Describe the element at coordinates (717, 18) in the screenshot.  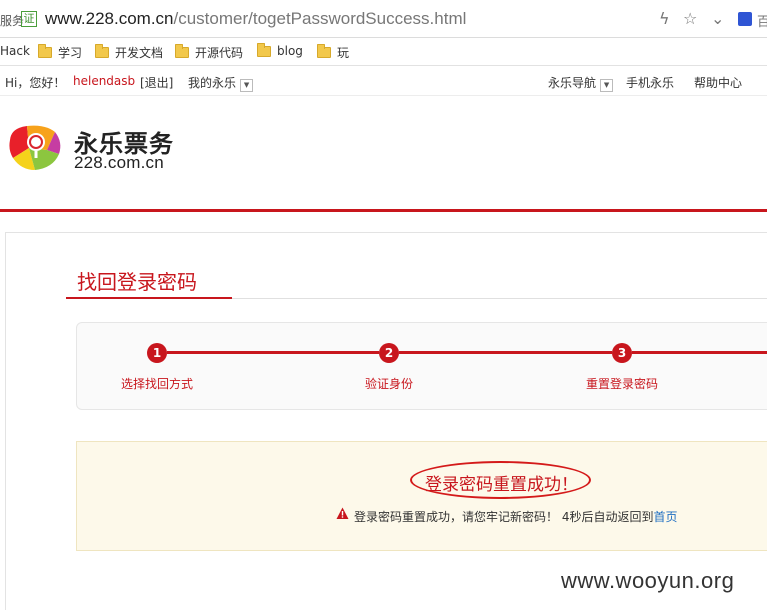
I see `chevron-down-icon: ⌄` at that location.